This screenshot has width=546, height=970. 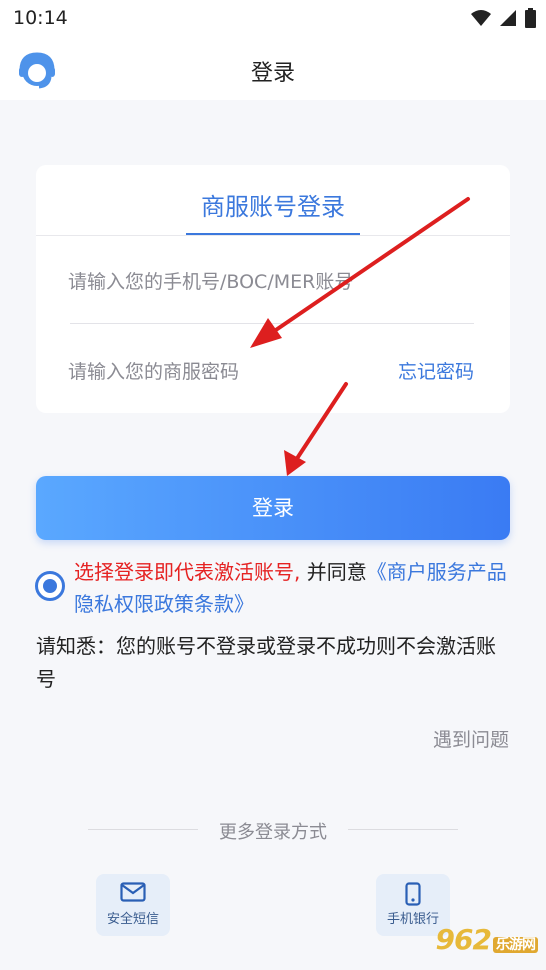 I want to click on agreement-radio, so click(x=50, y=586).